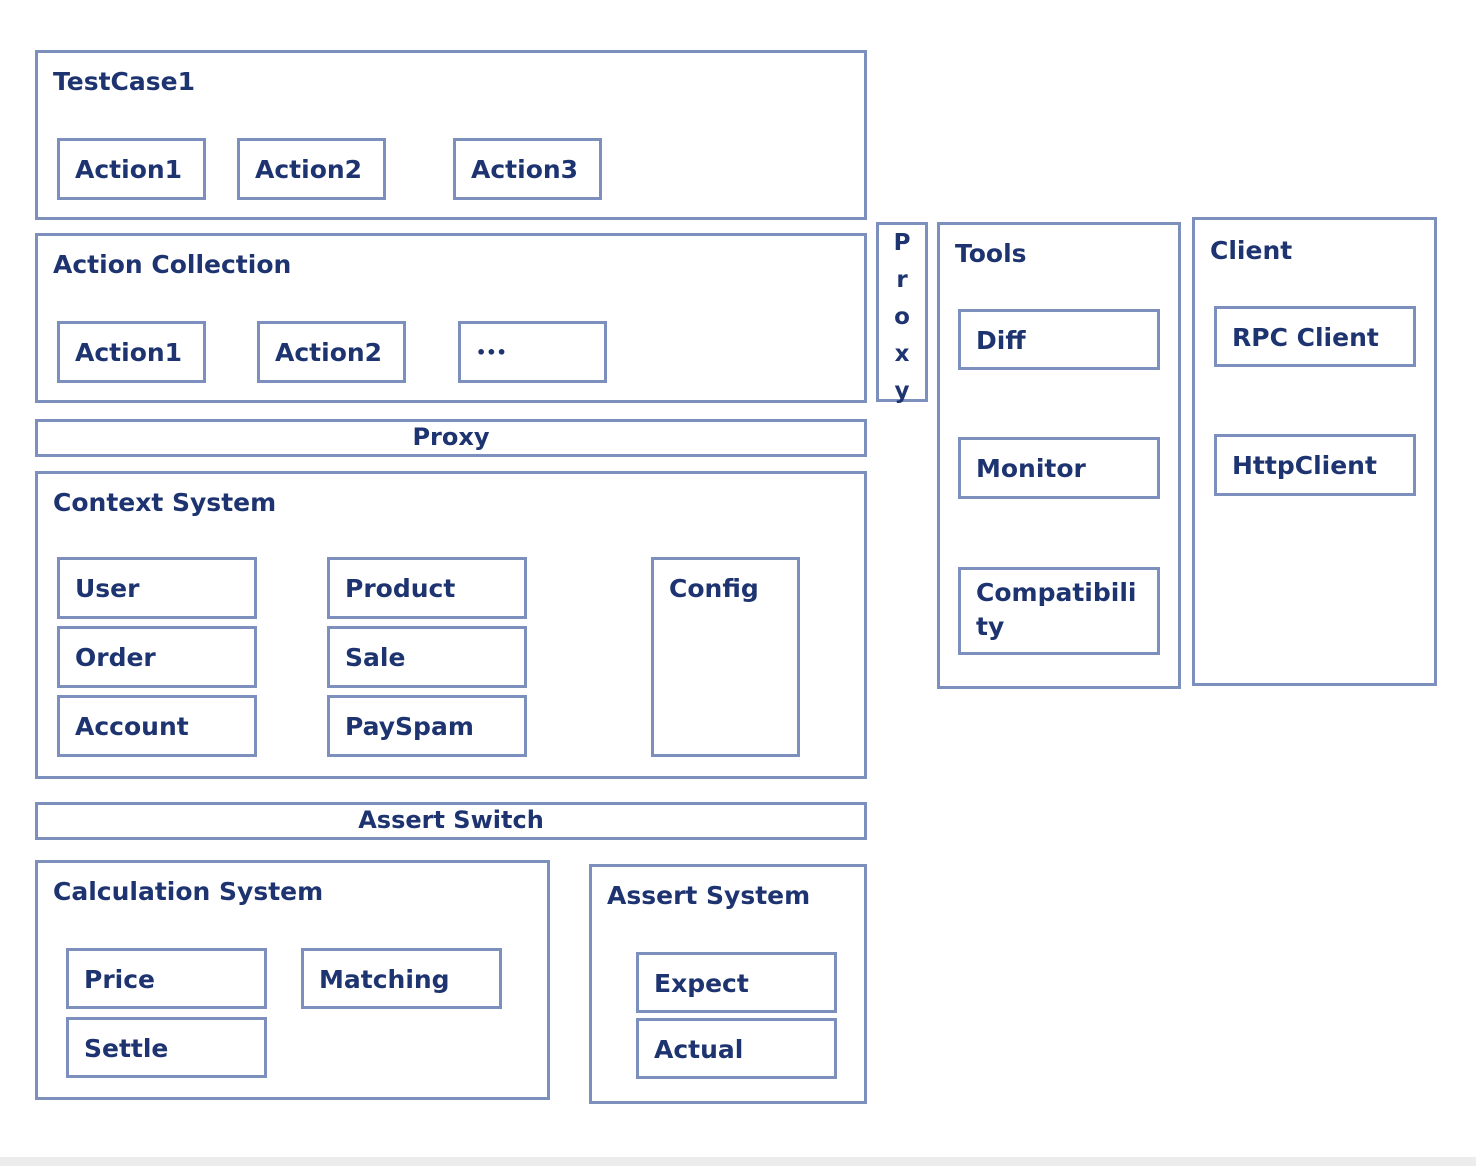 The width and height of the screenshot is (1476, 1166). What do you see at coordinates (157, 588) in the screenshot?
I see `context-user: User` at bounding box center [157, 588].